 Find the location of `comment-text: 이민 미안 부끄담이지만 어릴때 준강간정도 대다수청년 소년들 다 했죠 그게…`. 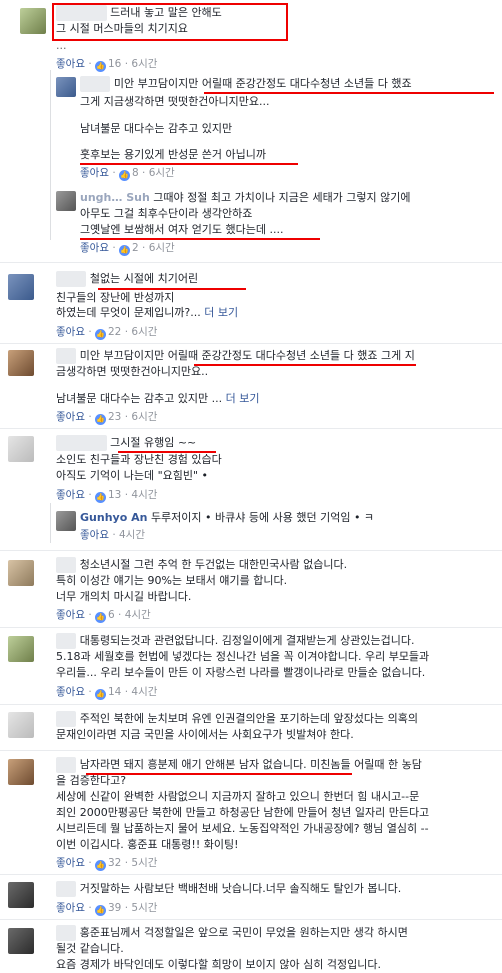

comment-text: 이민 미안 부끄담이지만 어릴때 준강간정도 대다수청년 소년들 다 했죠 그게… is located at coordinates (235, 356).